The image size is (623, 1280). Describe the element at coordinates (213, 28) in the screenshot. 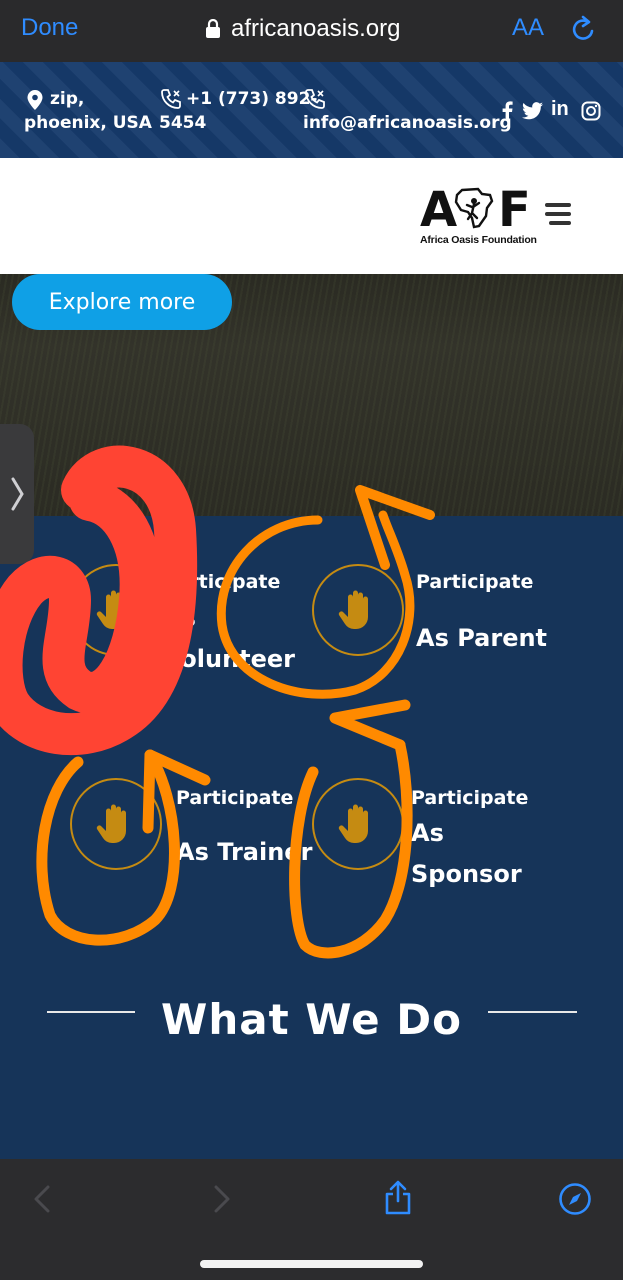

I see `lock-icon` at that location.